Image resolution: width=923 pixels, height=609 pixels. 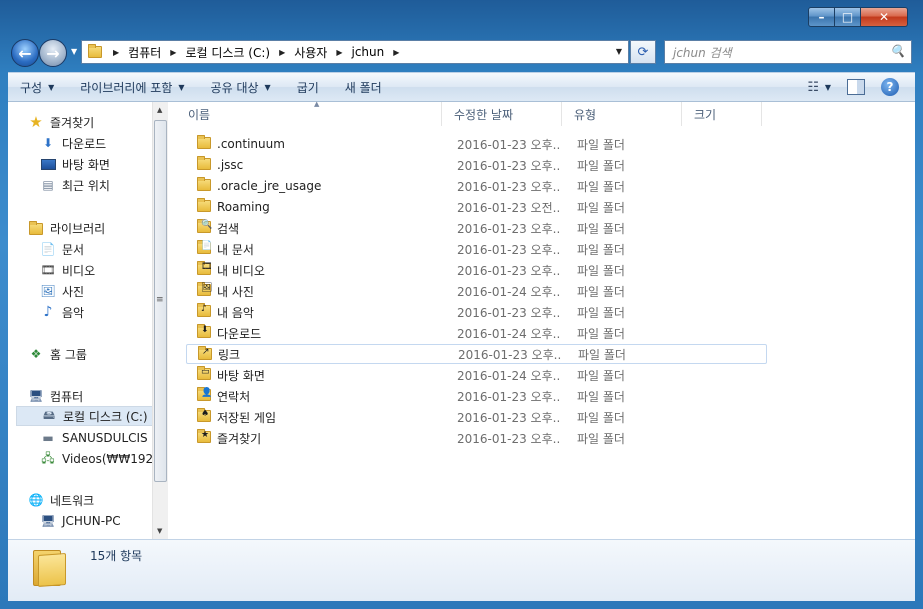 I want to click on folder-overlay-icon: ↗, so click(x=206, y=352).